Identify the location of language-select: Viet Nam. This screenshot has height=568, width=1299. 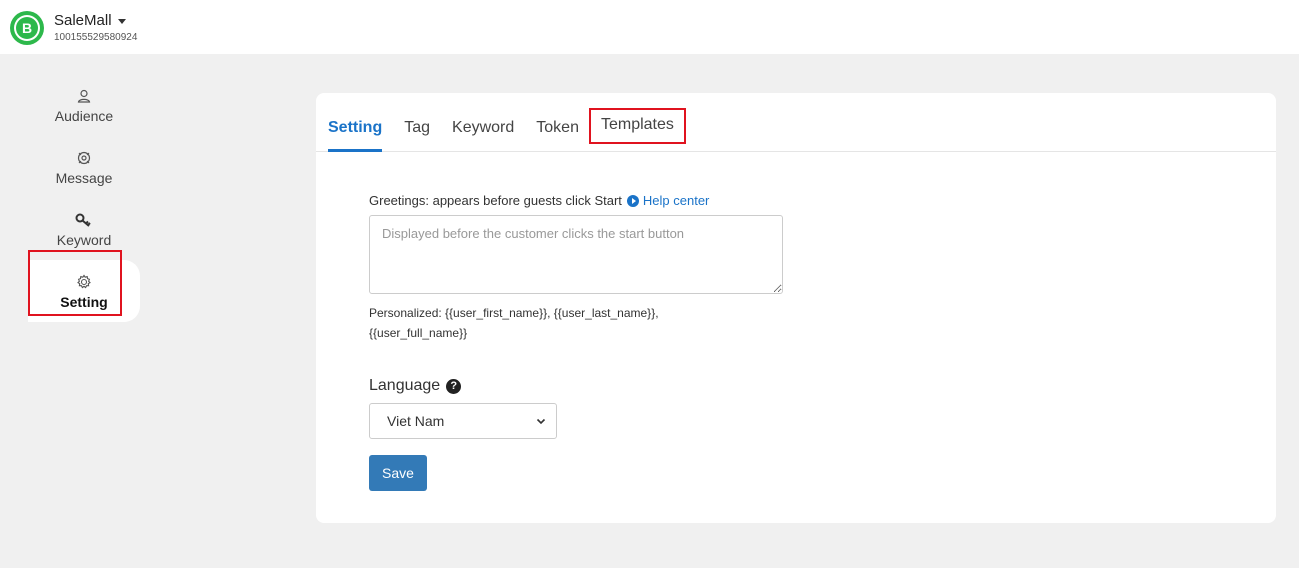
(463, 421).